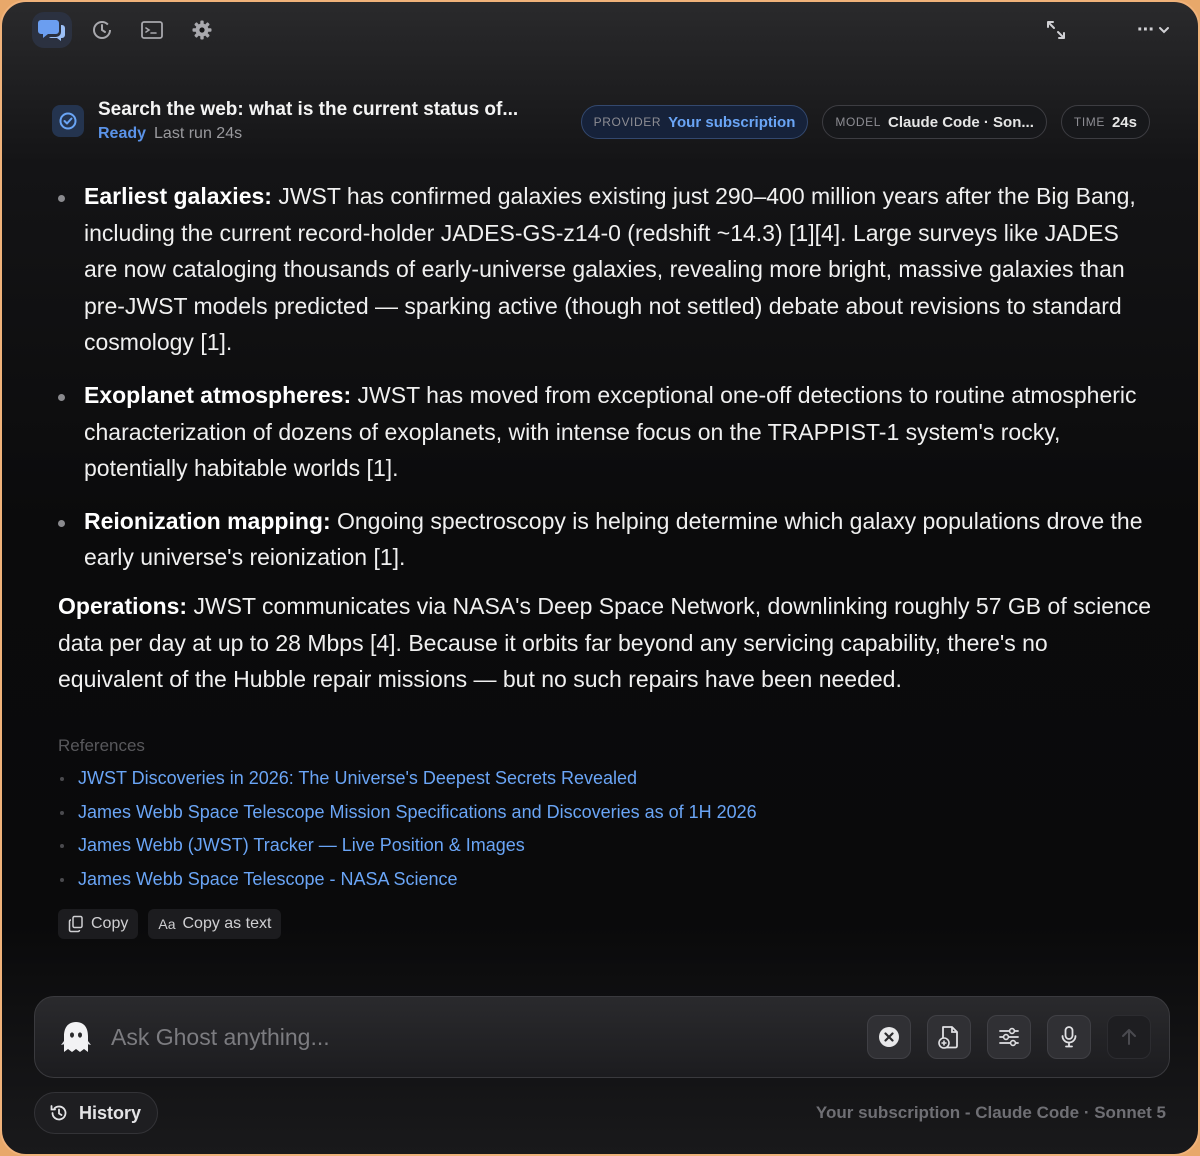 This screenshot has height=1156, width=1200. I want to click on last-run-text: Last run 24s, so click(198, 133).